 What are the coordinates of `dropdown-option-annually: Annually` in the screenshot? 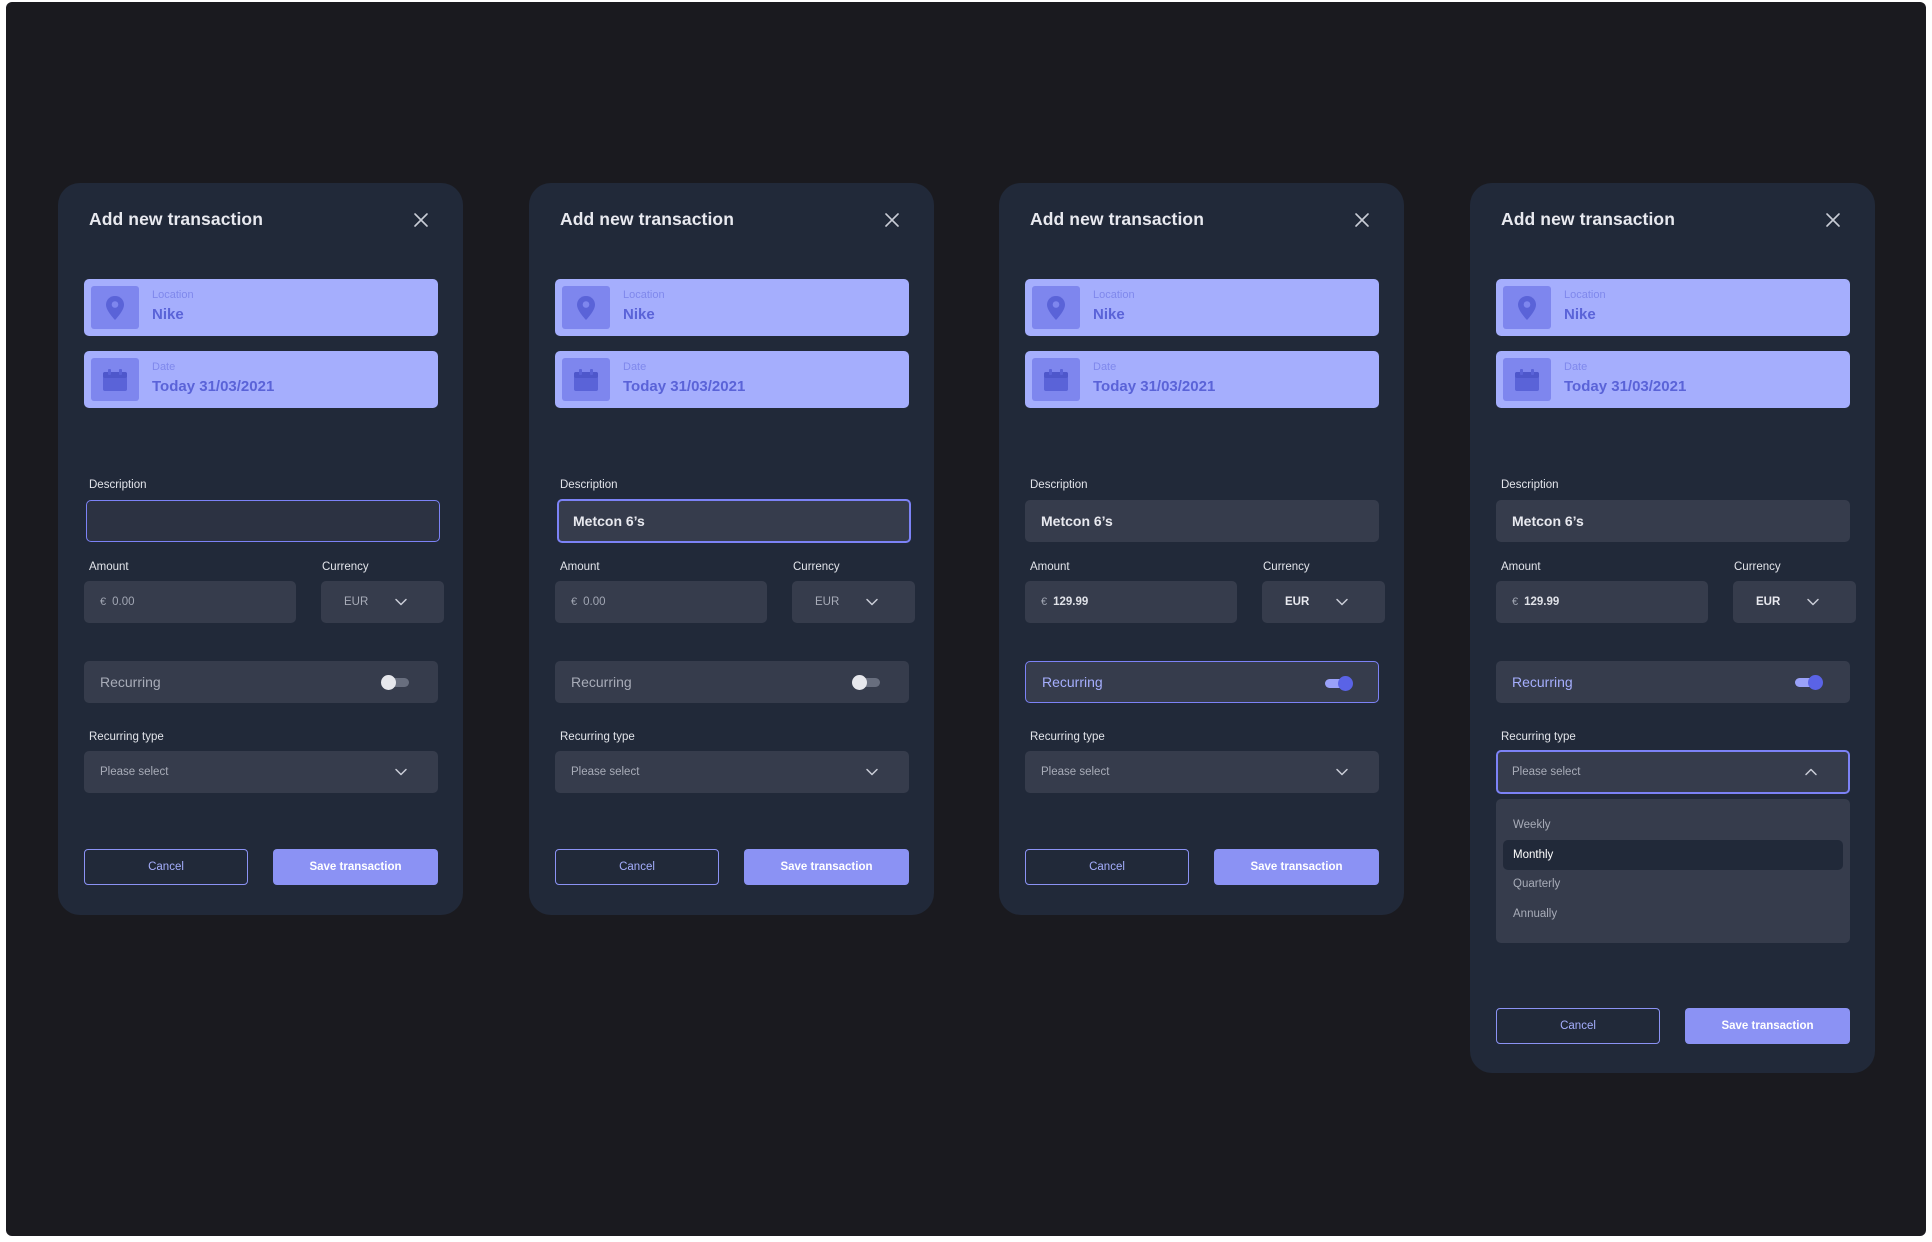 It's located at (1535, 914).